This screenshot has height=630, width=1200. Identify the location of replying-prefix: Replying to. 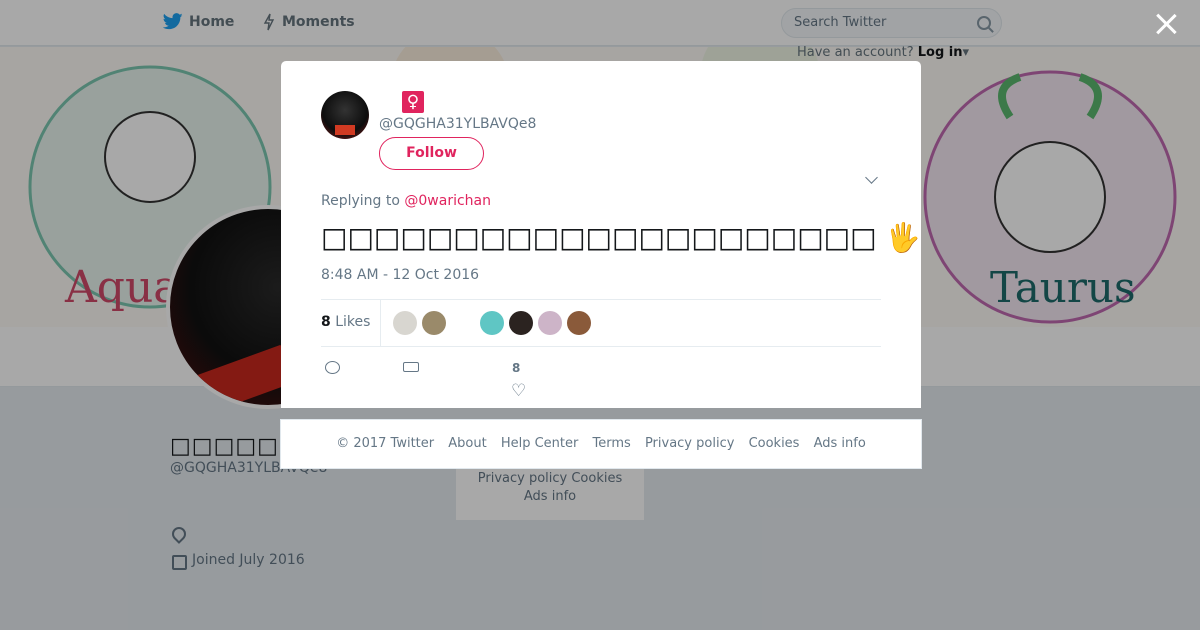
(360, 201).